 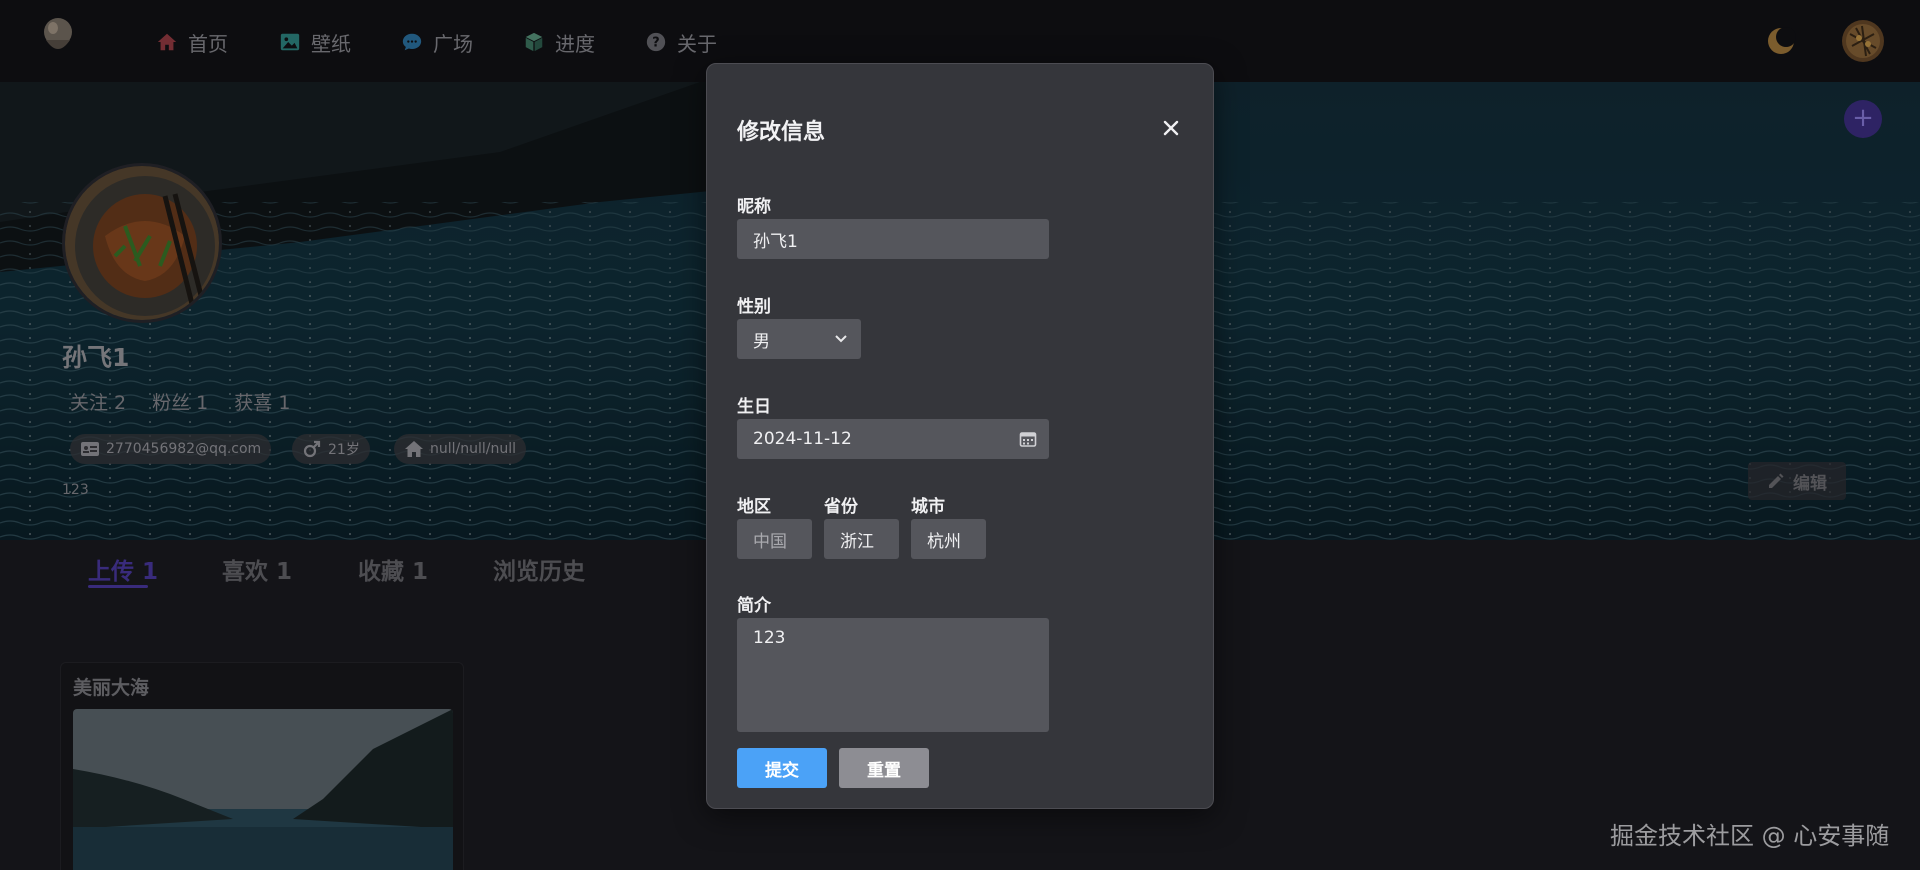 What do you see at coordinates (893, 675) in the screenshot?
I see `intro-textarea: 123` at bounding box center [893, 675].